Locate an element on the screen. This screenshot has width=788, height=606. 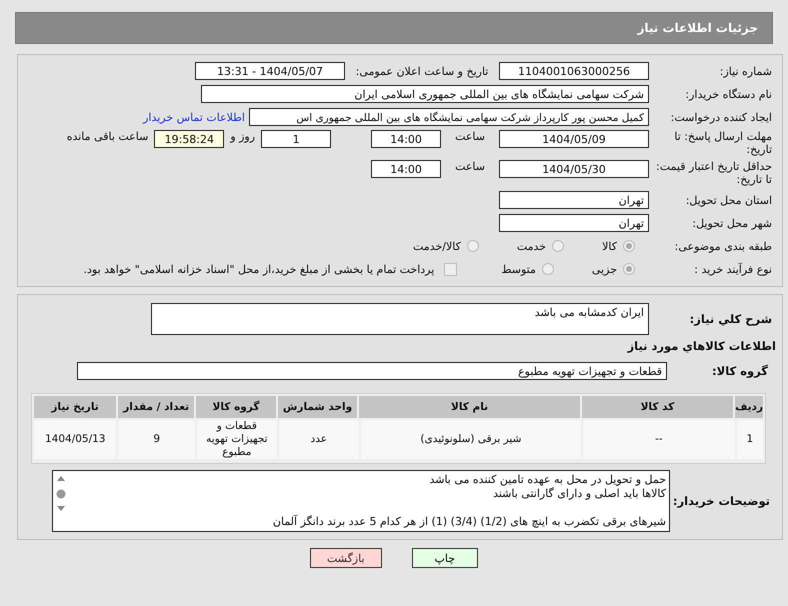
page-title: جزئیات اطلاعات نیاز is located at coordinates (697, 28).